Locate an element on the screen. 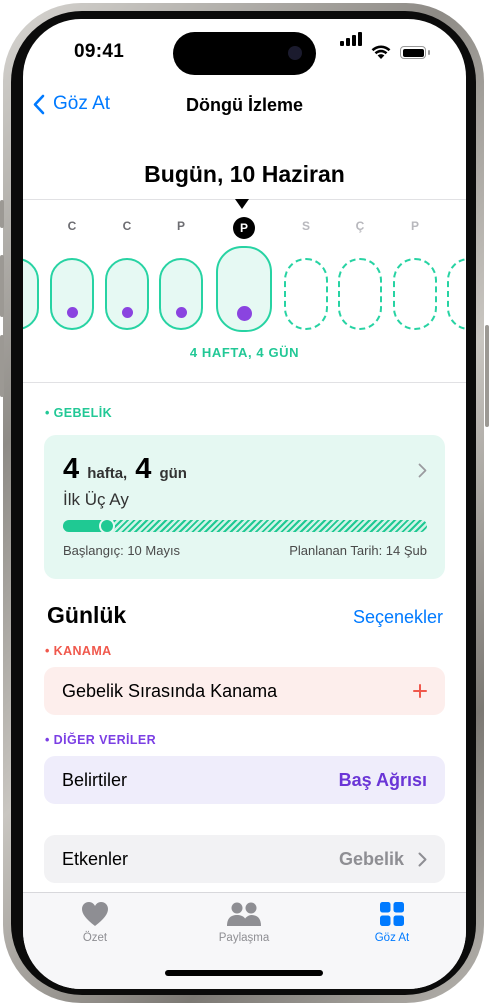 The width and height of the screenshot is (489, 1008). tab-browse: Göz At is located at coordinates (392, 922).